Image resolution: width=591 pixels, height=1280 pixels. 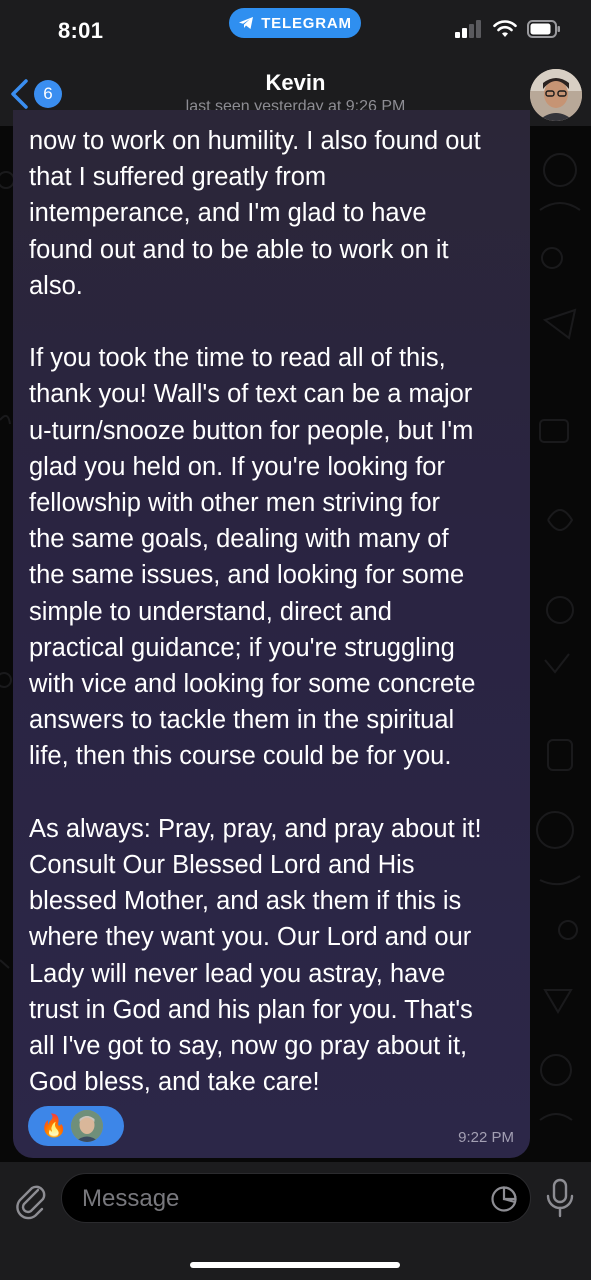 I want to click on telegram-pill: TELEGRAM, so click(x=295, y=23).